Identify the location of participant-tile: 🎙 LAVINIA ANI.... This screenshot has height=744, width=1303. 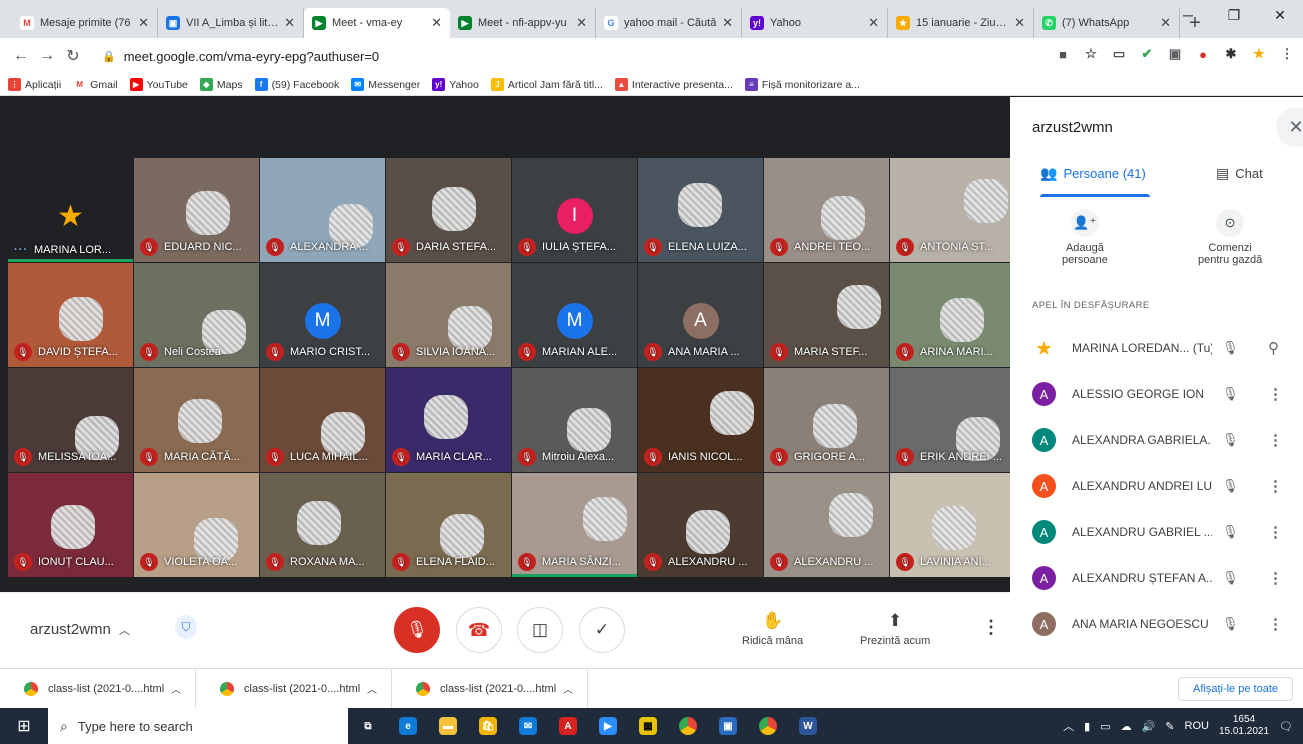
(952, 525).